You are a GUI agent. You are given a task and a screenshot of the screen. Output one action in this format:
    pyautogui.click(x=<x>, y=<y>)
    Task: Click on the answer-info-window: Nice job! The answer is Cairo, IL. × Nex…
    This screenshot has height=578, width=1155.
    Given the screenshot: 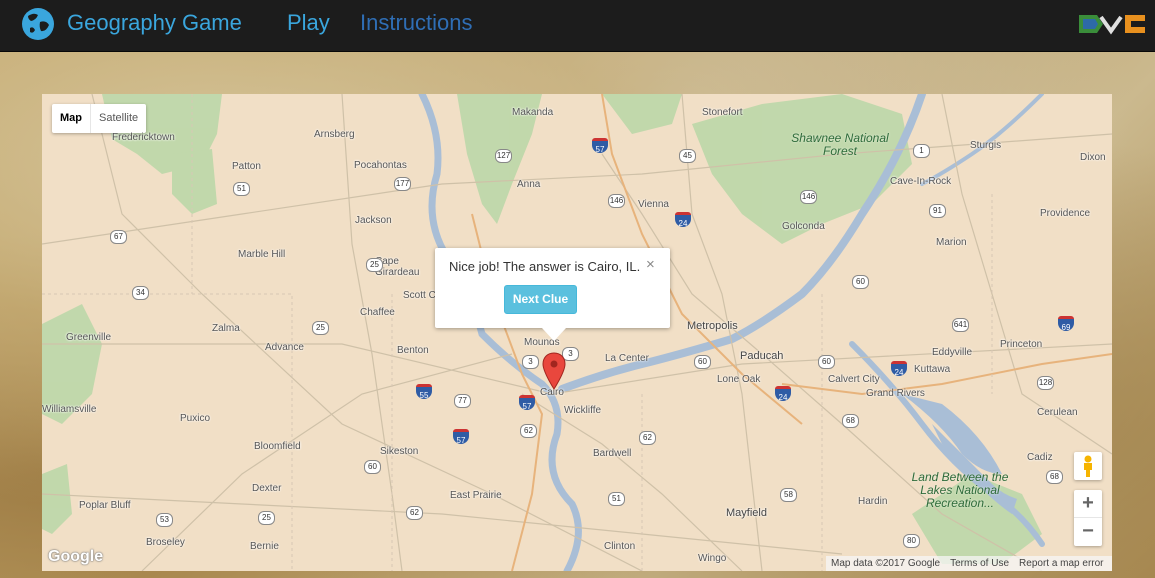 What is the action you would take?
    pyautogui.click(x=552, y=294)
    